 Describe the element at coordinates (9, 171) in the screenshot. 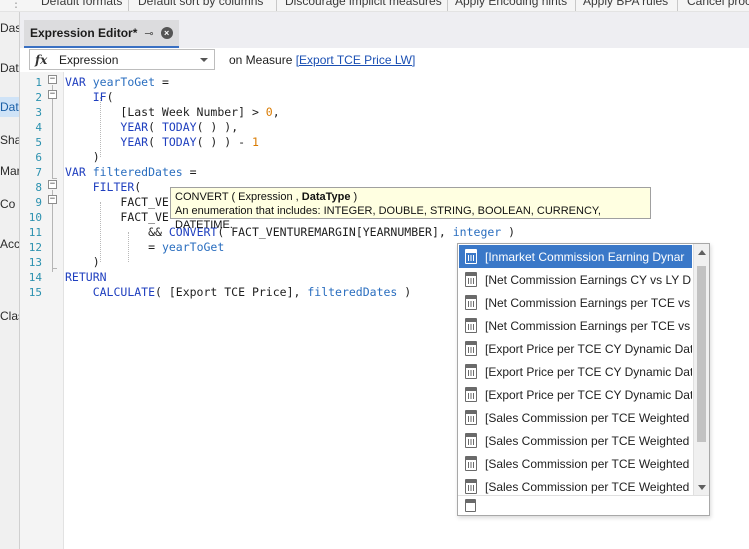

I see `sidebar-item-markers: Mar` at that location.